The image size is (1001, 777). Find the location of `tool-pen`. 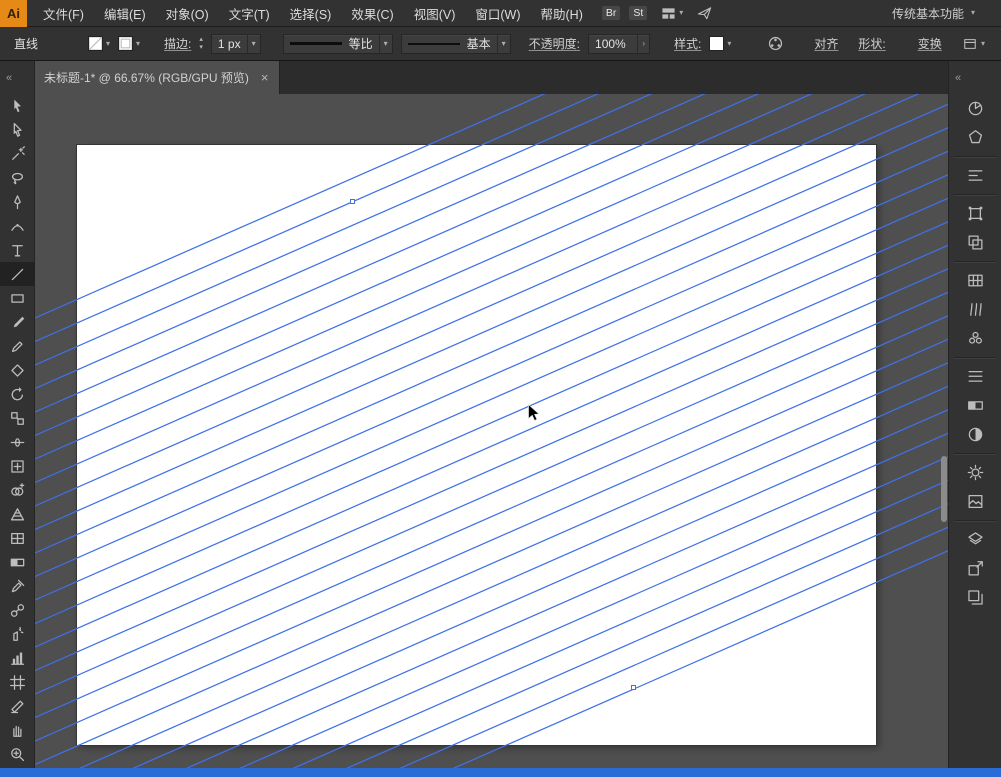

tool-pen is located at coordinates (17, 202).